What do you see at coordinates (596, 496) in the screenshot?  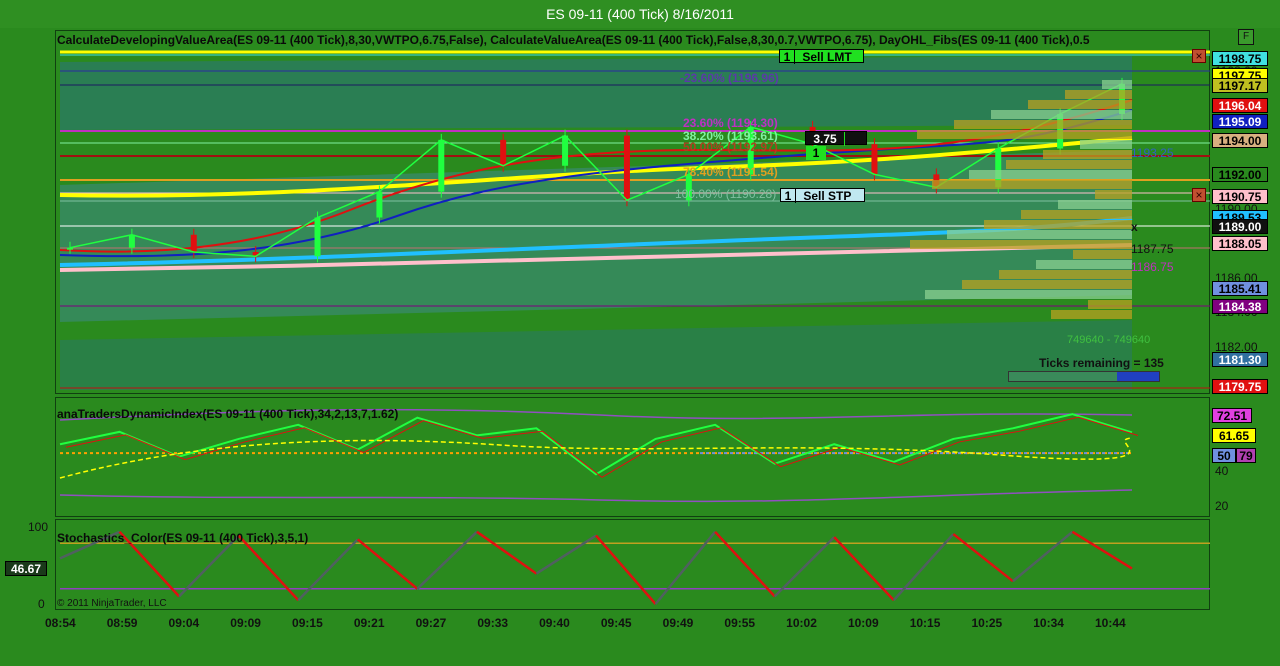 I see `dti-lower-band` at bounding box center [596, 496].